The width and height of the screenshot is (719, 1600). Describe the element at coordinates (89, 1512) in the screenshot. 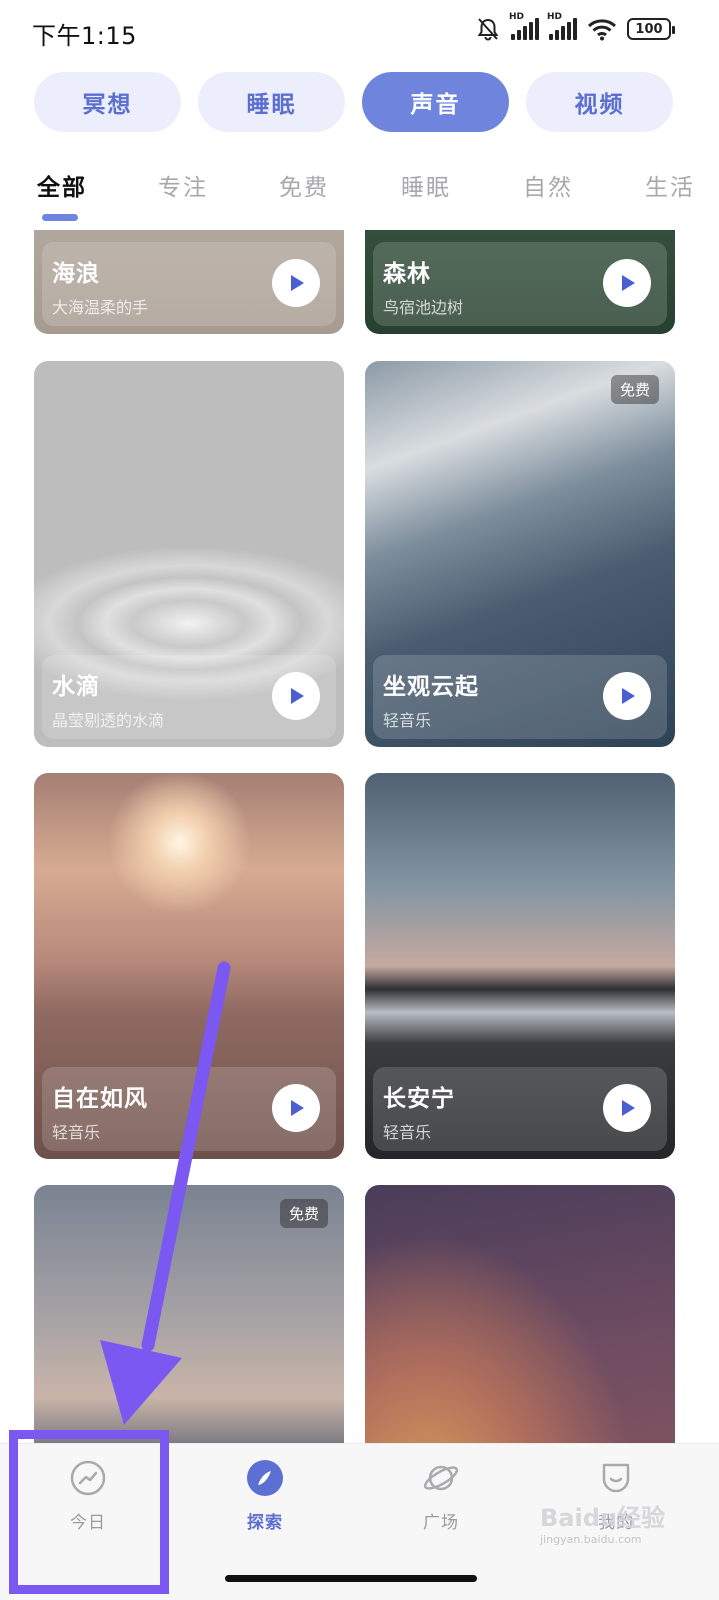

I see `annotation-highlight-box` at that location.